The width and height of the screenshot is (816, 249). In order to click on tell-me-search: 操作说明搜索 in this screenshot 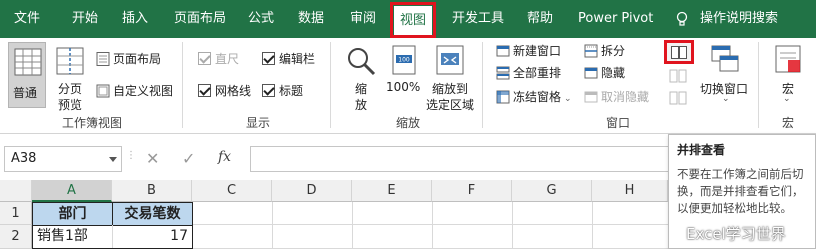, I will do `click(739, 19)`.